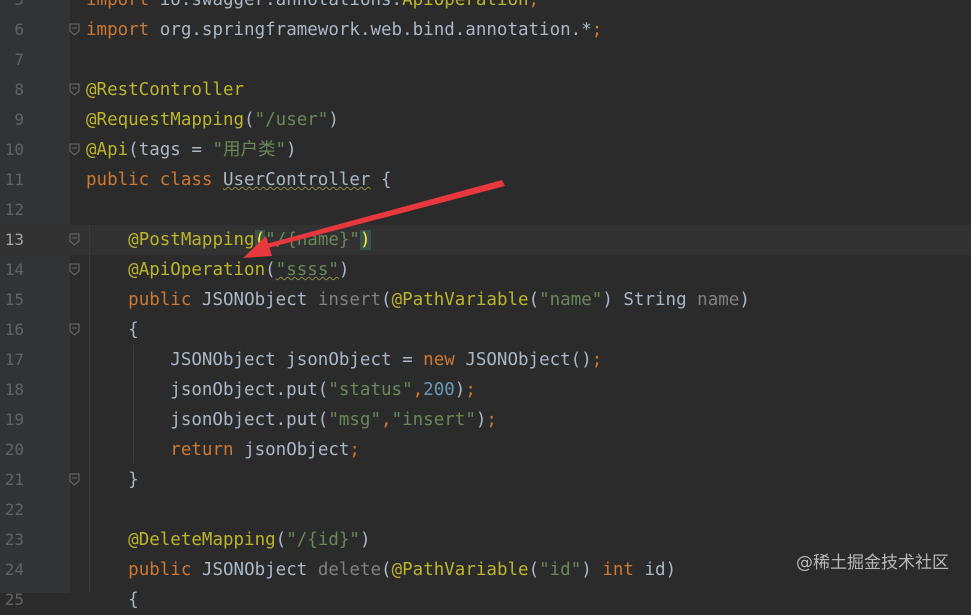 The height and width of the screenshot is (615, 971). I want to click on code-token: return, so click(207, 450).